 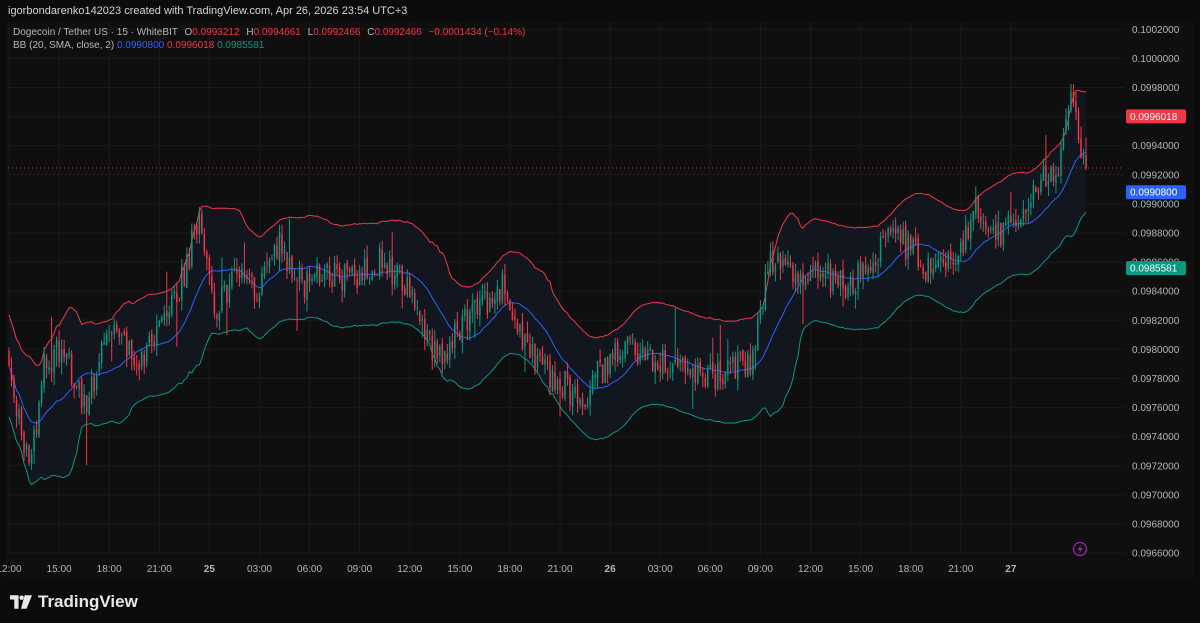 What do you see at coordinates (74, 602) in the screenshot?
I see `tradingview-brand: TradingView` at bounding box center [74, 602].